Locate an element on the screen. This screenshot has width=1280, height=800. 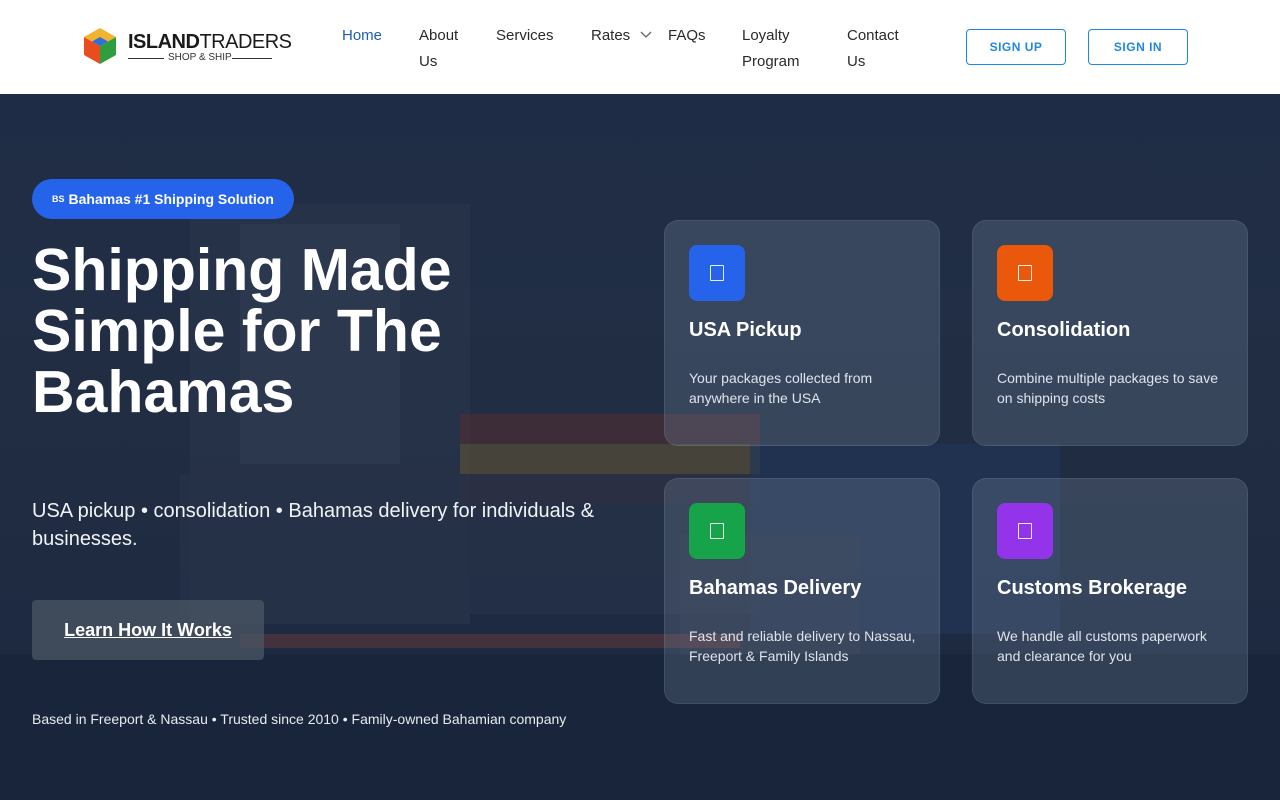
nav-contact-us: Contact Us is located at coordinates (873, 49).